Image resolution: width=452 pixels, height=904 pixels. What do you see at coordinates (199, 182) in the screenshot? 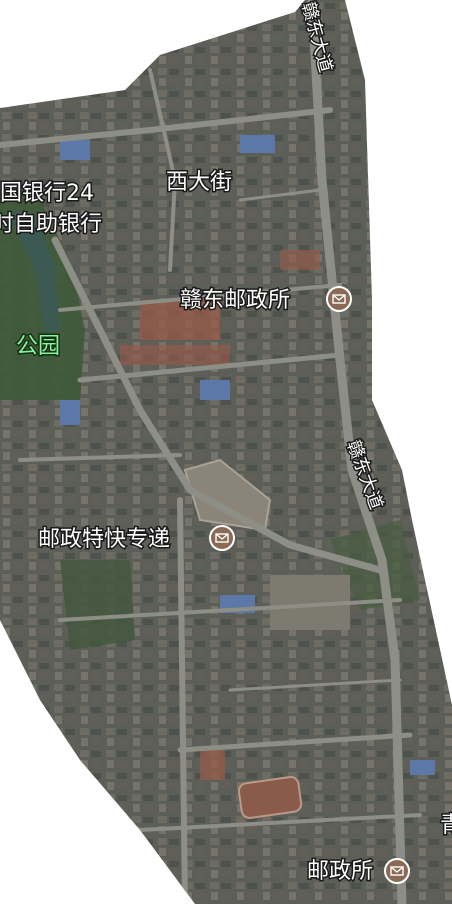
I see `street-label-west-street: 西大街` at bounding box center [199, 182].